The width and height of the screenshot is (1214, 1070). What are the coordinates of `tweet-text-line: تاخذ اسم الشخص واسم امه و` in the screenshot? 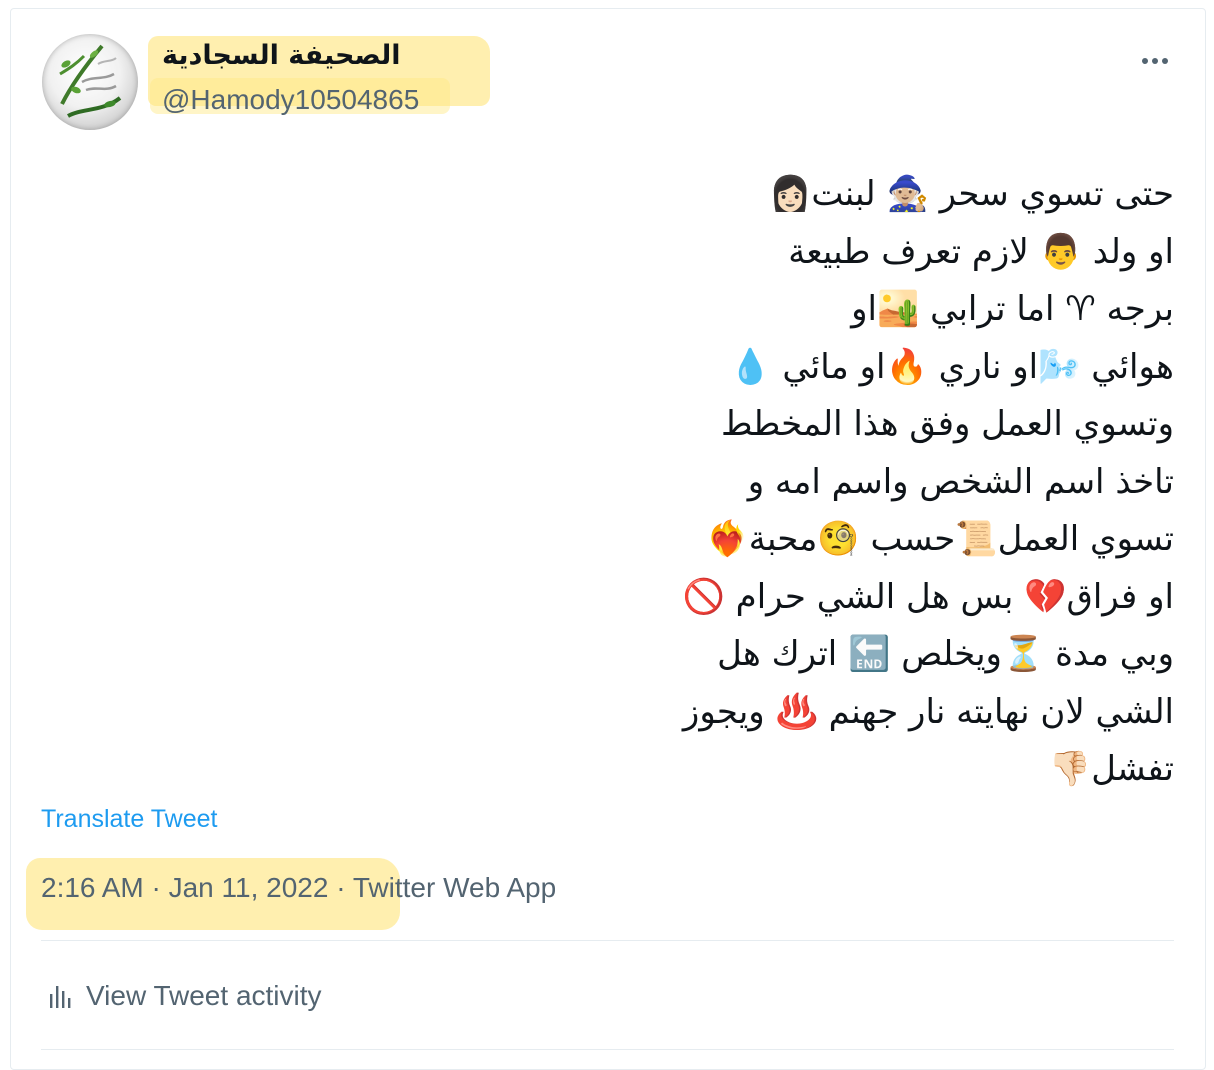 It's located at (960, 481).